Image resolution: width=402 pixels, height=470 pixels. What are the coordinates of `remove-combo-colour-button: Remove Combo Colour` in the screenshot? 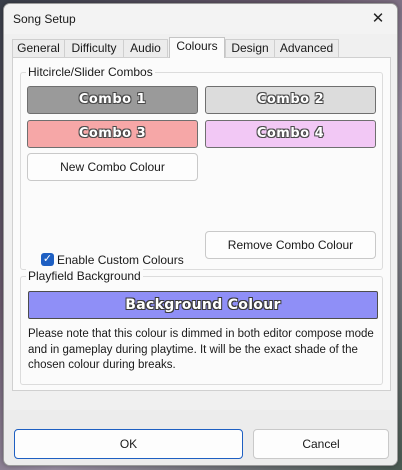 It's located at (290, 245).